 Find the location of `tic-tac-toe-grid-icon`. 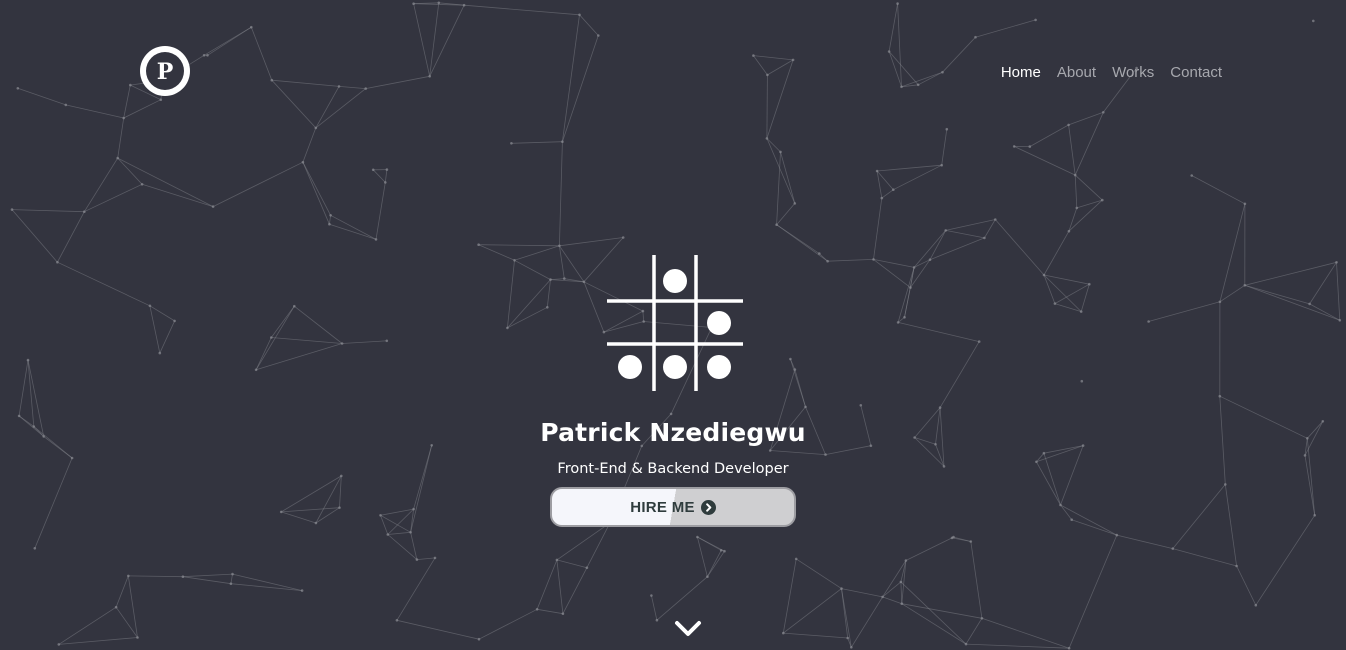

tic-tac-toe-grid-icon is located at coordinates (675, 323).